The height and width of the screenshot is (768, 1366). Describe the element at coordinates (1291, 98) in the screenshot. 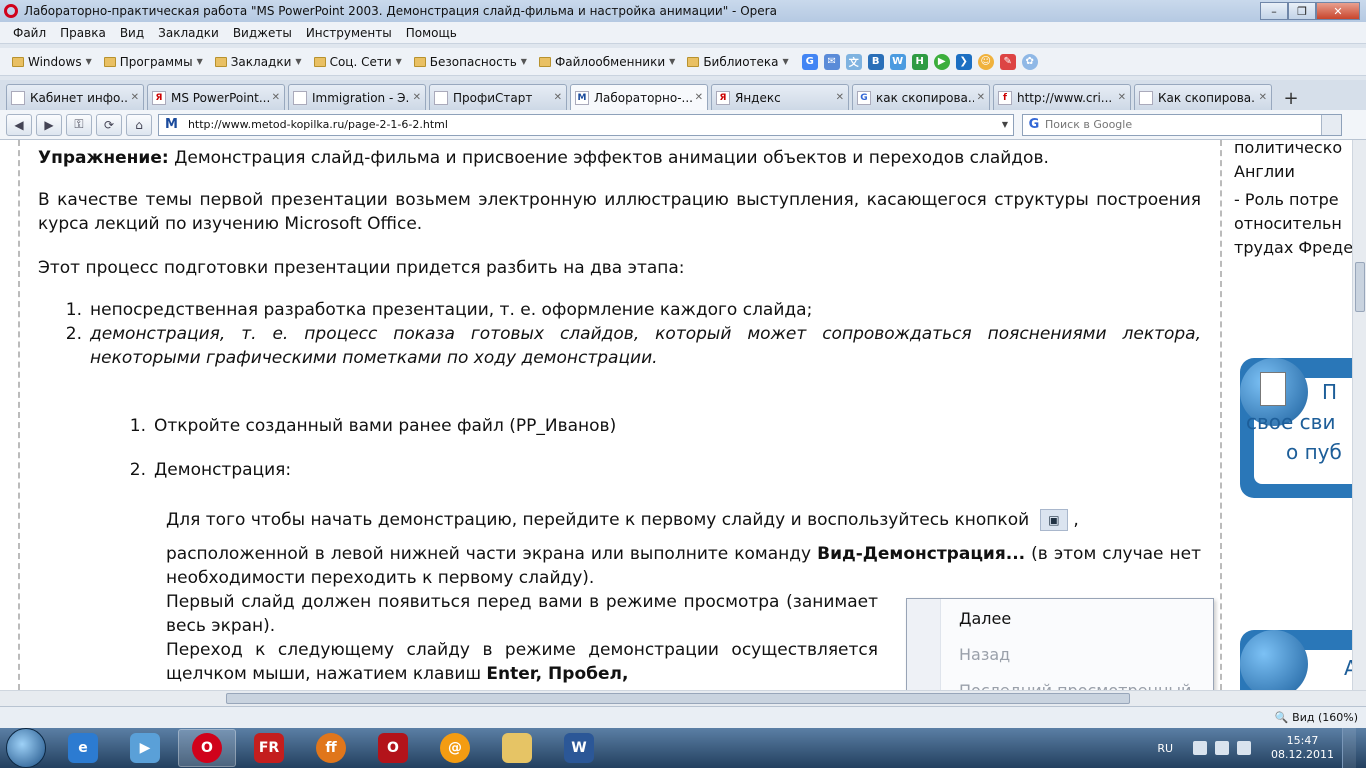

I see `new-tab-button: +` at that location.